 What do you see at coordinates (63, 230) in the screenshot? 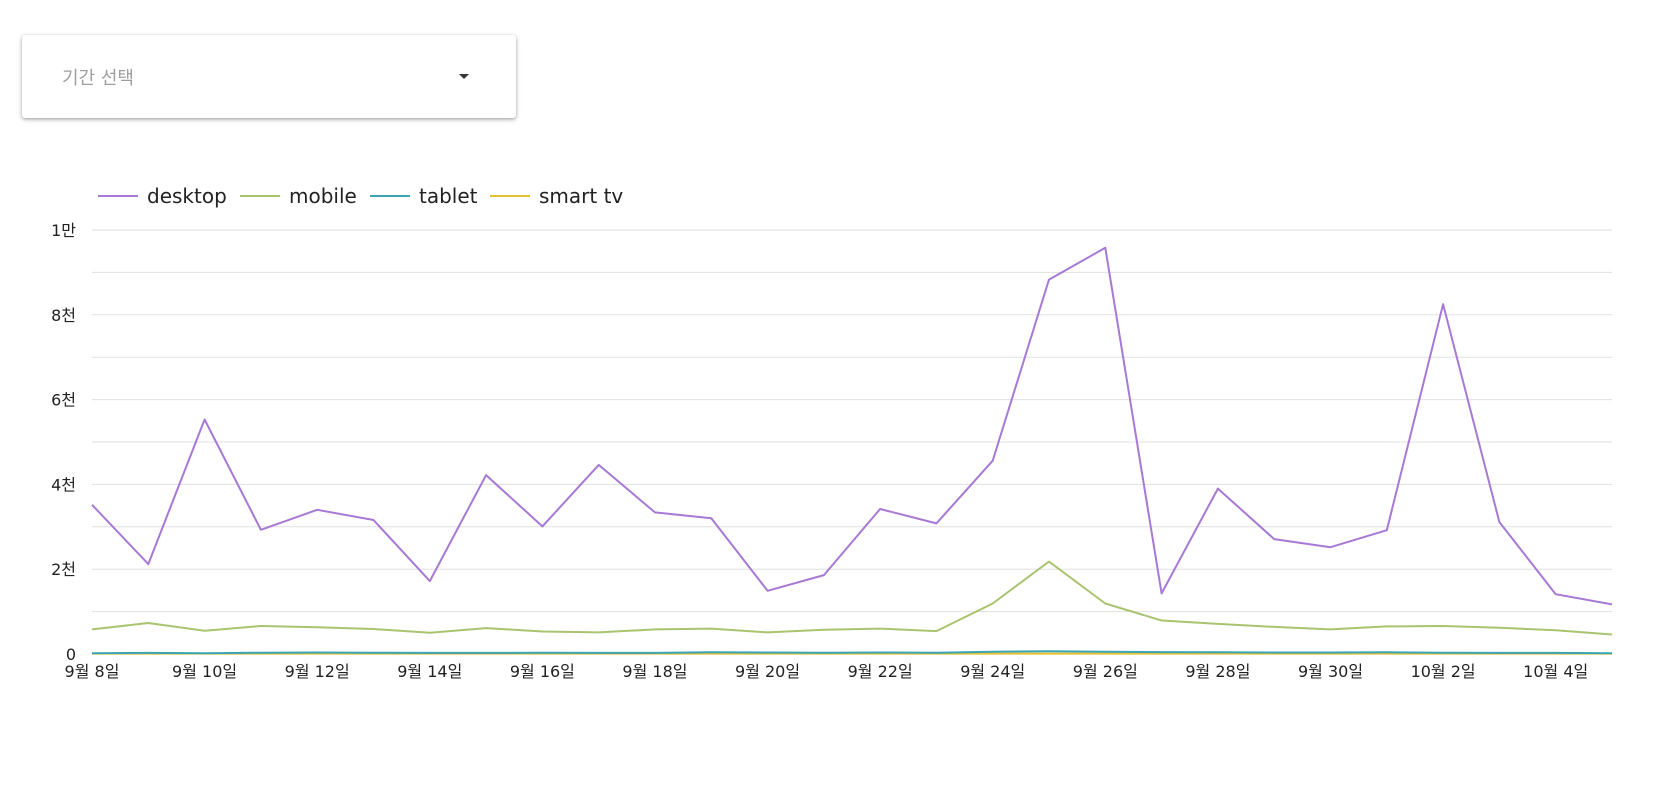
I see `y-tick-label: 1만` at bounding box center [63, 230].